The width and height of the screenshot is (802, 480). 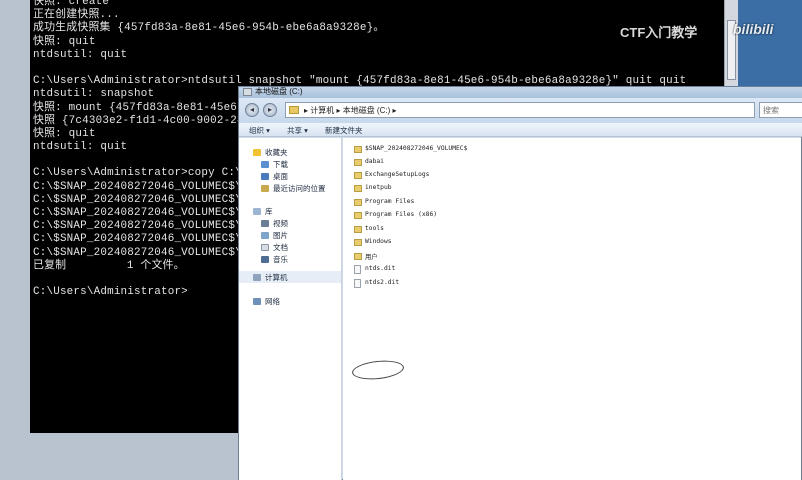 What do you see at coordinates (265, 247) in the screenshot?
I see `documents-icon` at bounding box center [265, 247].